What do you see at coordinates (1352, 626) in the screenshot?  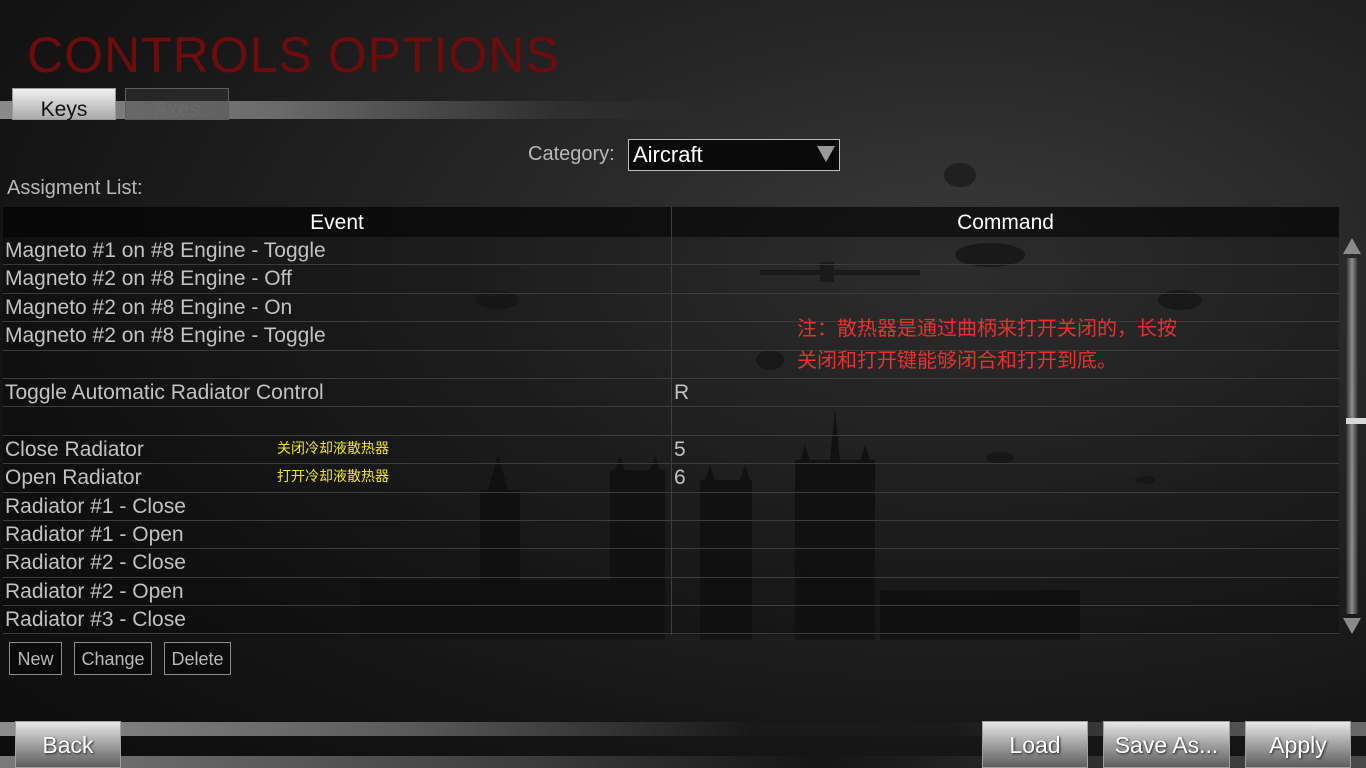 I see `scroll-down-arrow-icon` at bounding box center [1352, 626].